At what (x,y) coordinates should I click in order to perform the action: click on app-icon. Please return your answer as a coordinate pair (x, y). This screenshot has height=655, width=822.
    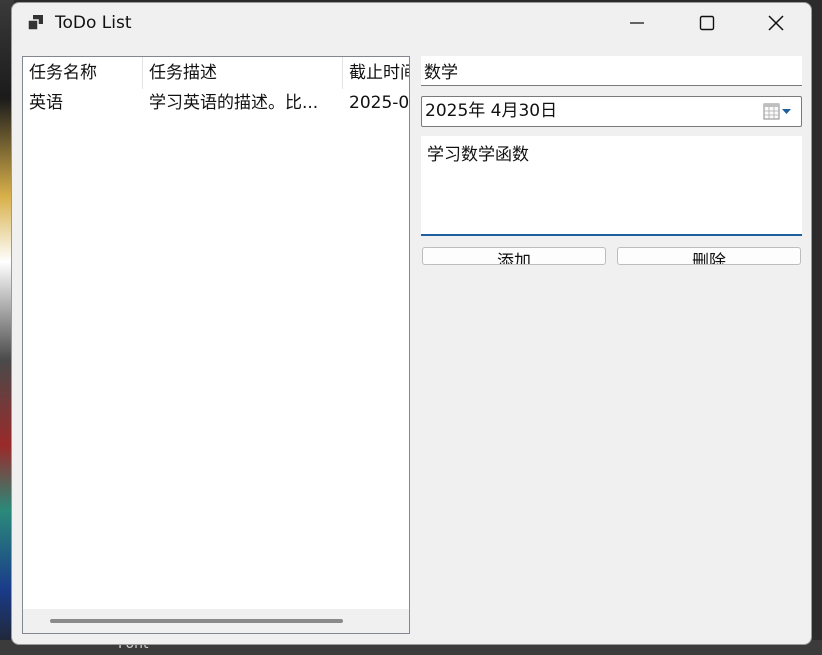
    Looking at the image, I should click on (35, 23).